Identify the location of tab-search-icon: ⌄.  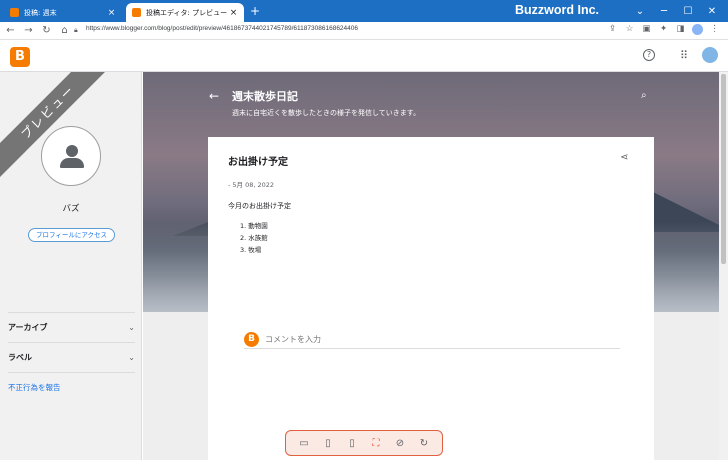
(640, 11).